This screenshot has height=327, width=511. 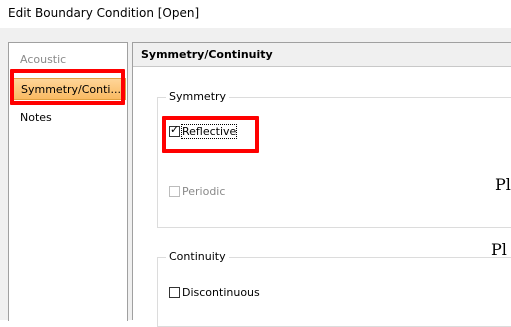 I want to click on discontinuous-label: Discontinuous, so click(x=221, y=292).